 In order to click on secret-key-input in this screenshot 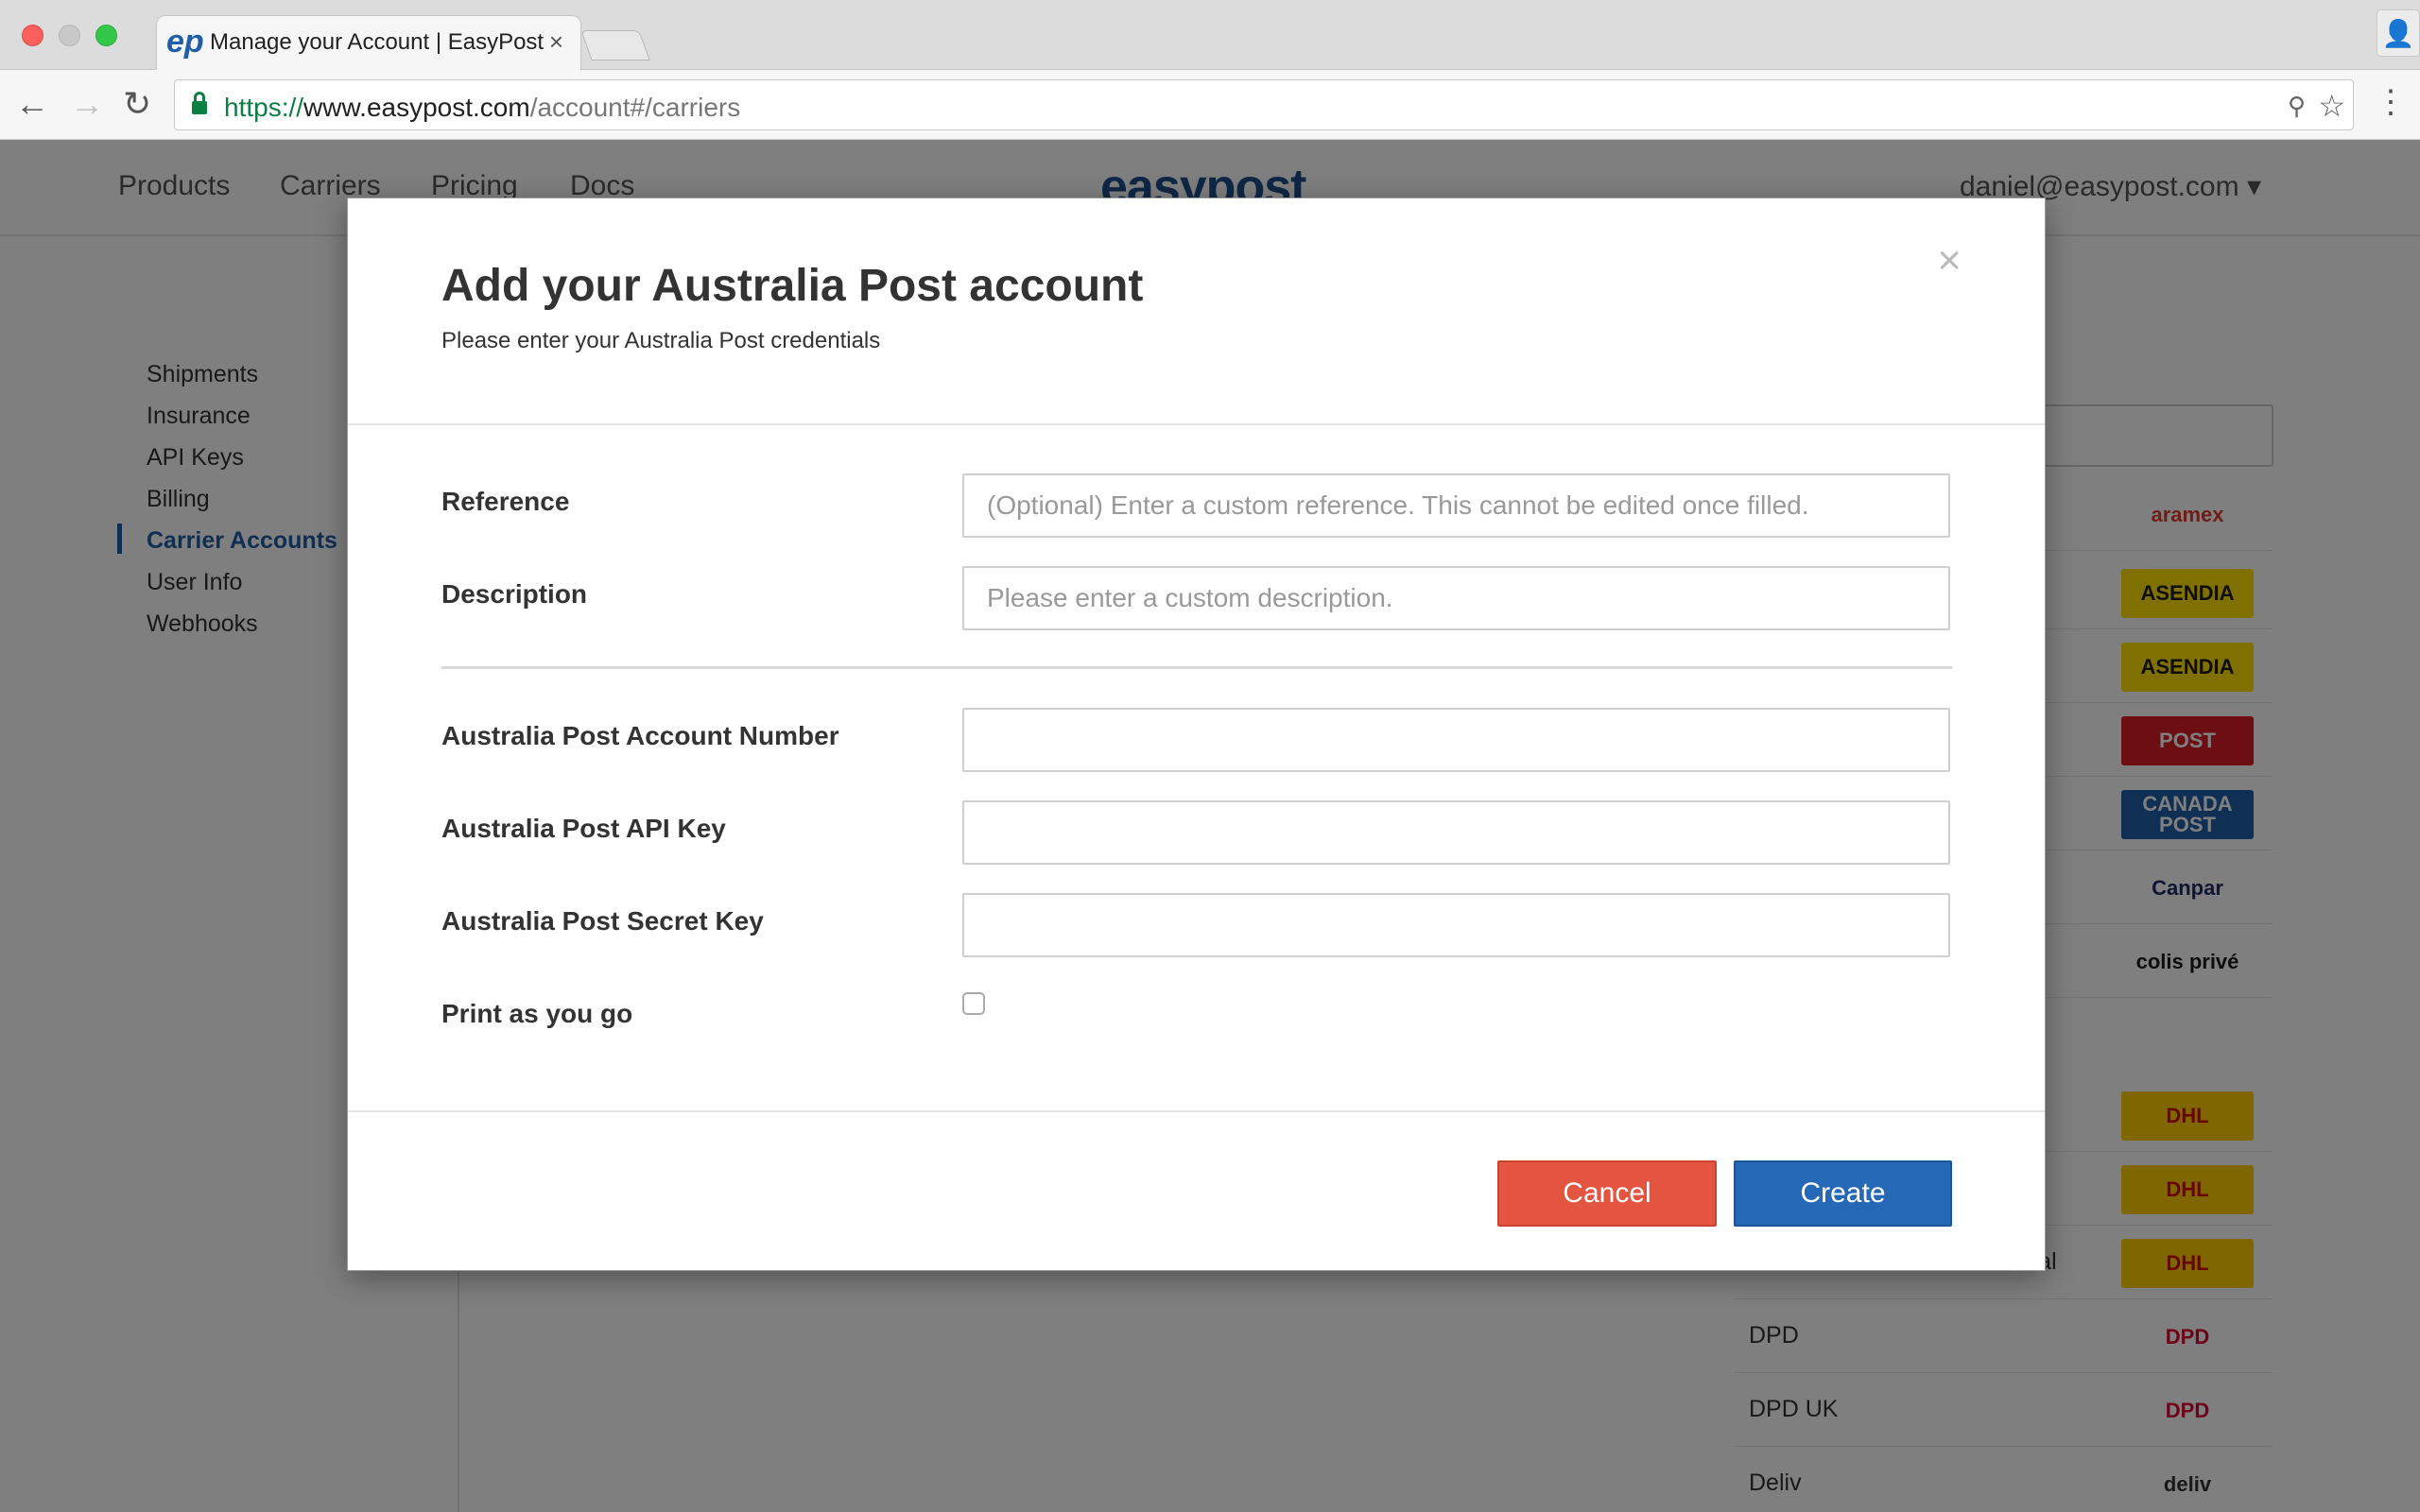, I will do `click(1456, 925)`.